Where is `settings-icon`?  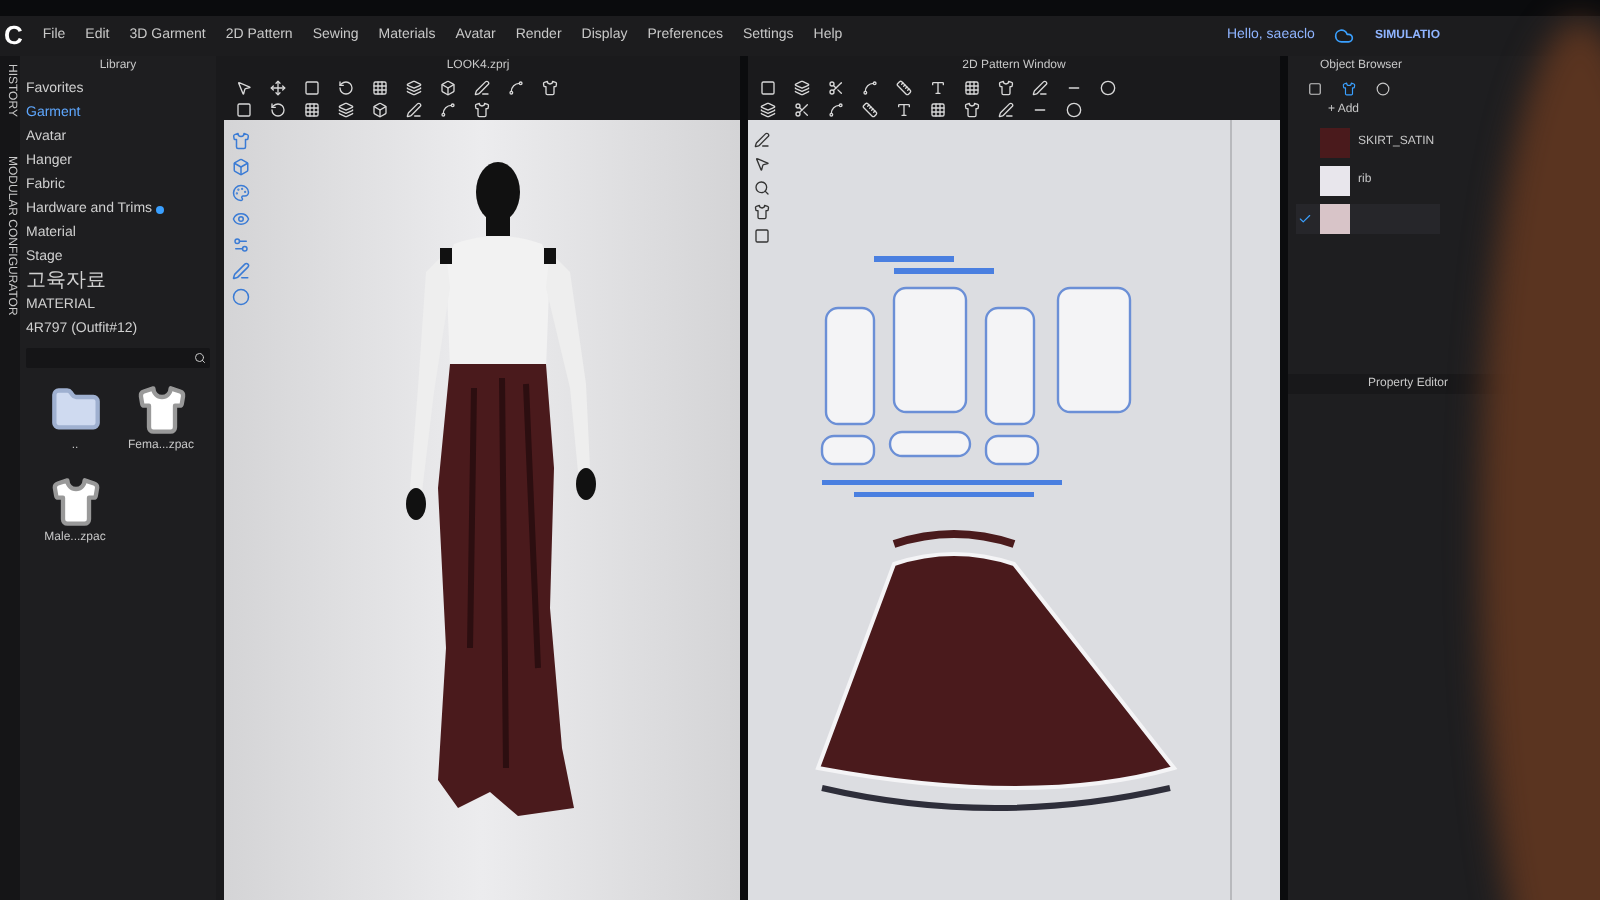
settings-icon is located at coordinates (240, 245).